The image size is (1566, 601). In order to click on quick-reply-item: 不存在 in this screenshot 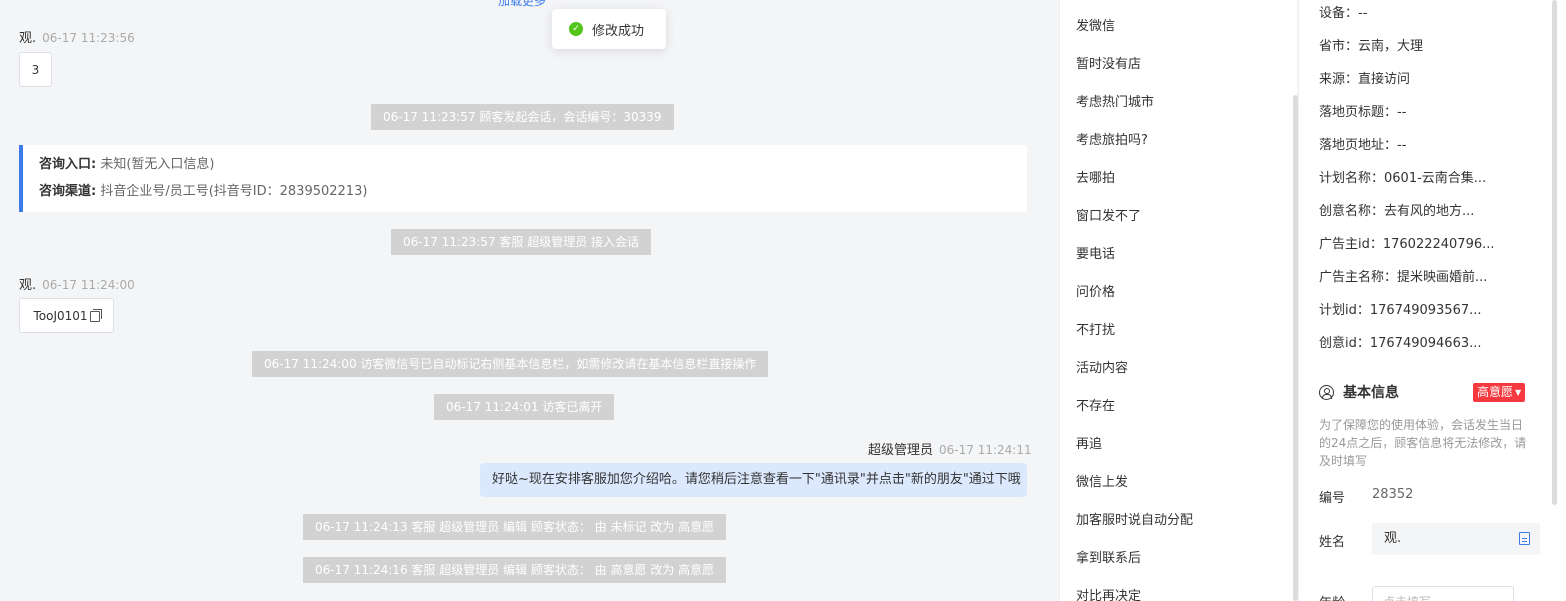, I will do `click(1095, 404)`.